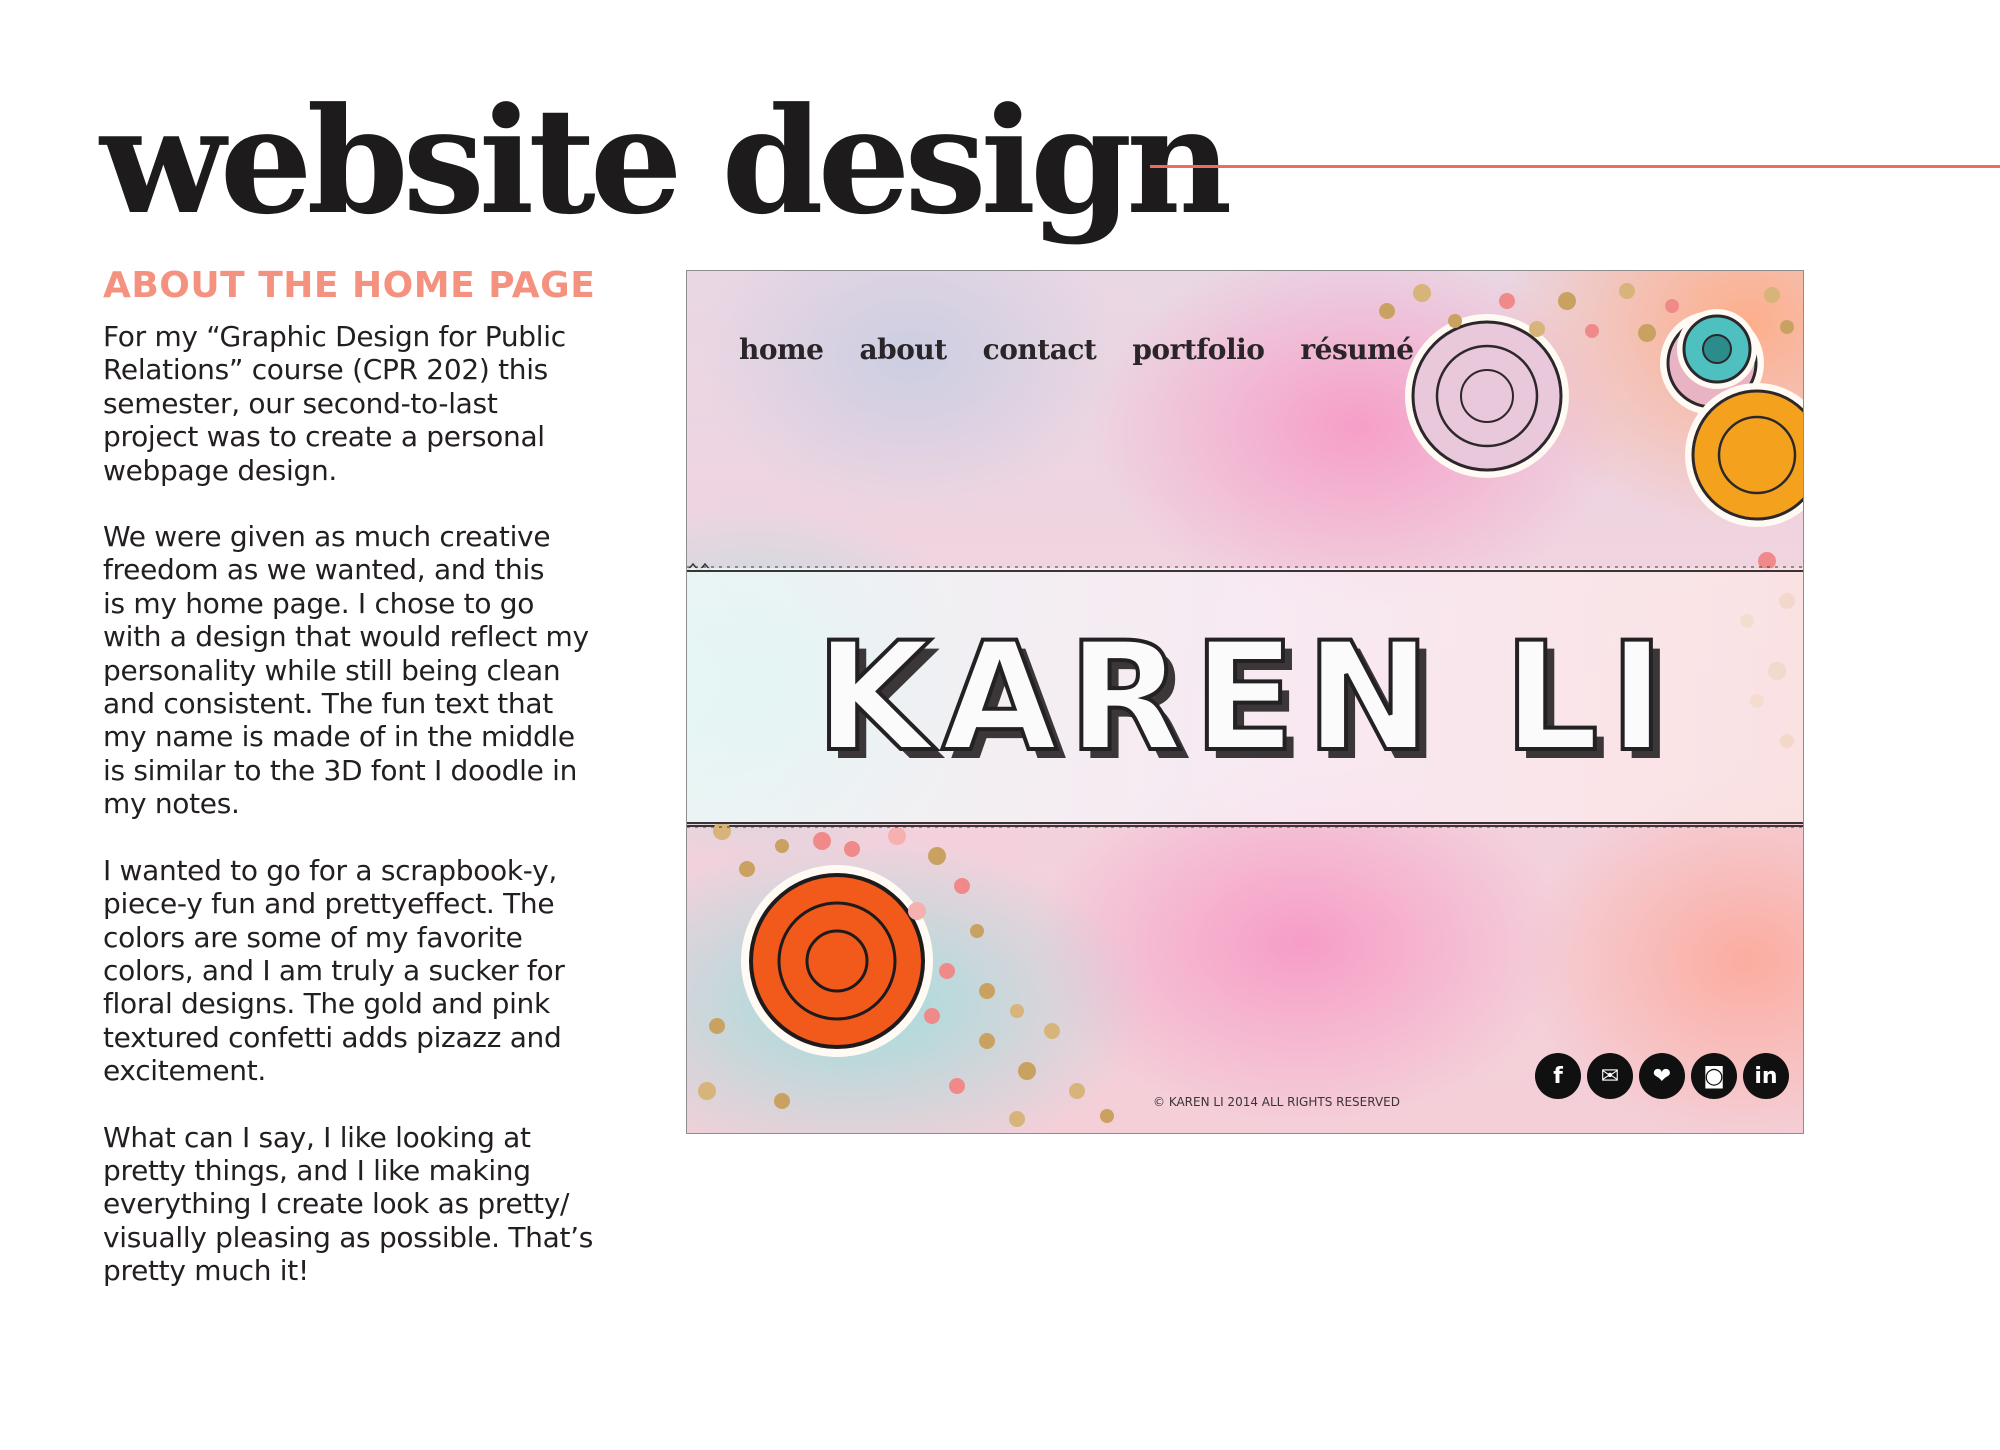 The height and width of the screenshot is (1450, 2000). Describe the element at coordinates (1276, 1102) in the screenshot. I see `mockup-copyright: © KAREN LI 2014 ALL RIGHTS RESERVED` at that location.